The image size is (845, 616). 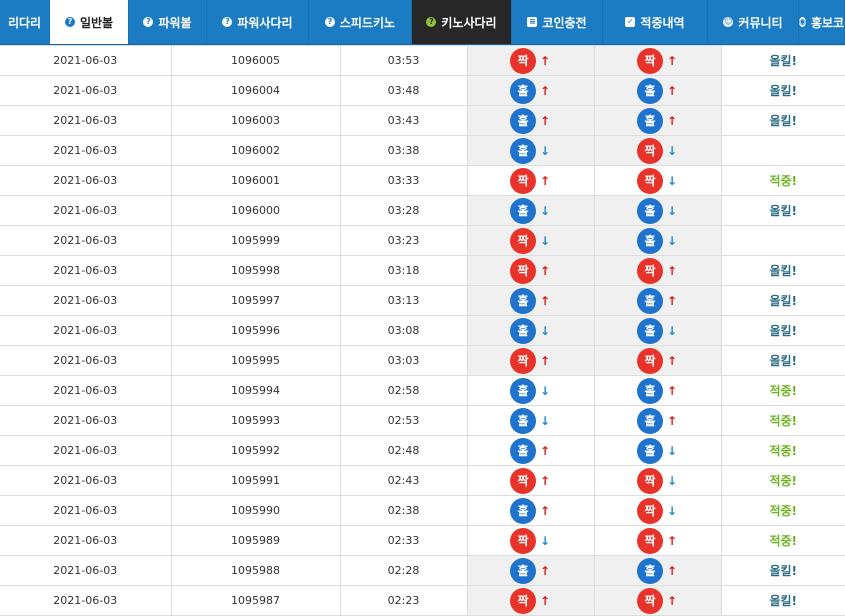 I want to click on time-cell: 03:08, so click(x=403, y=330).